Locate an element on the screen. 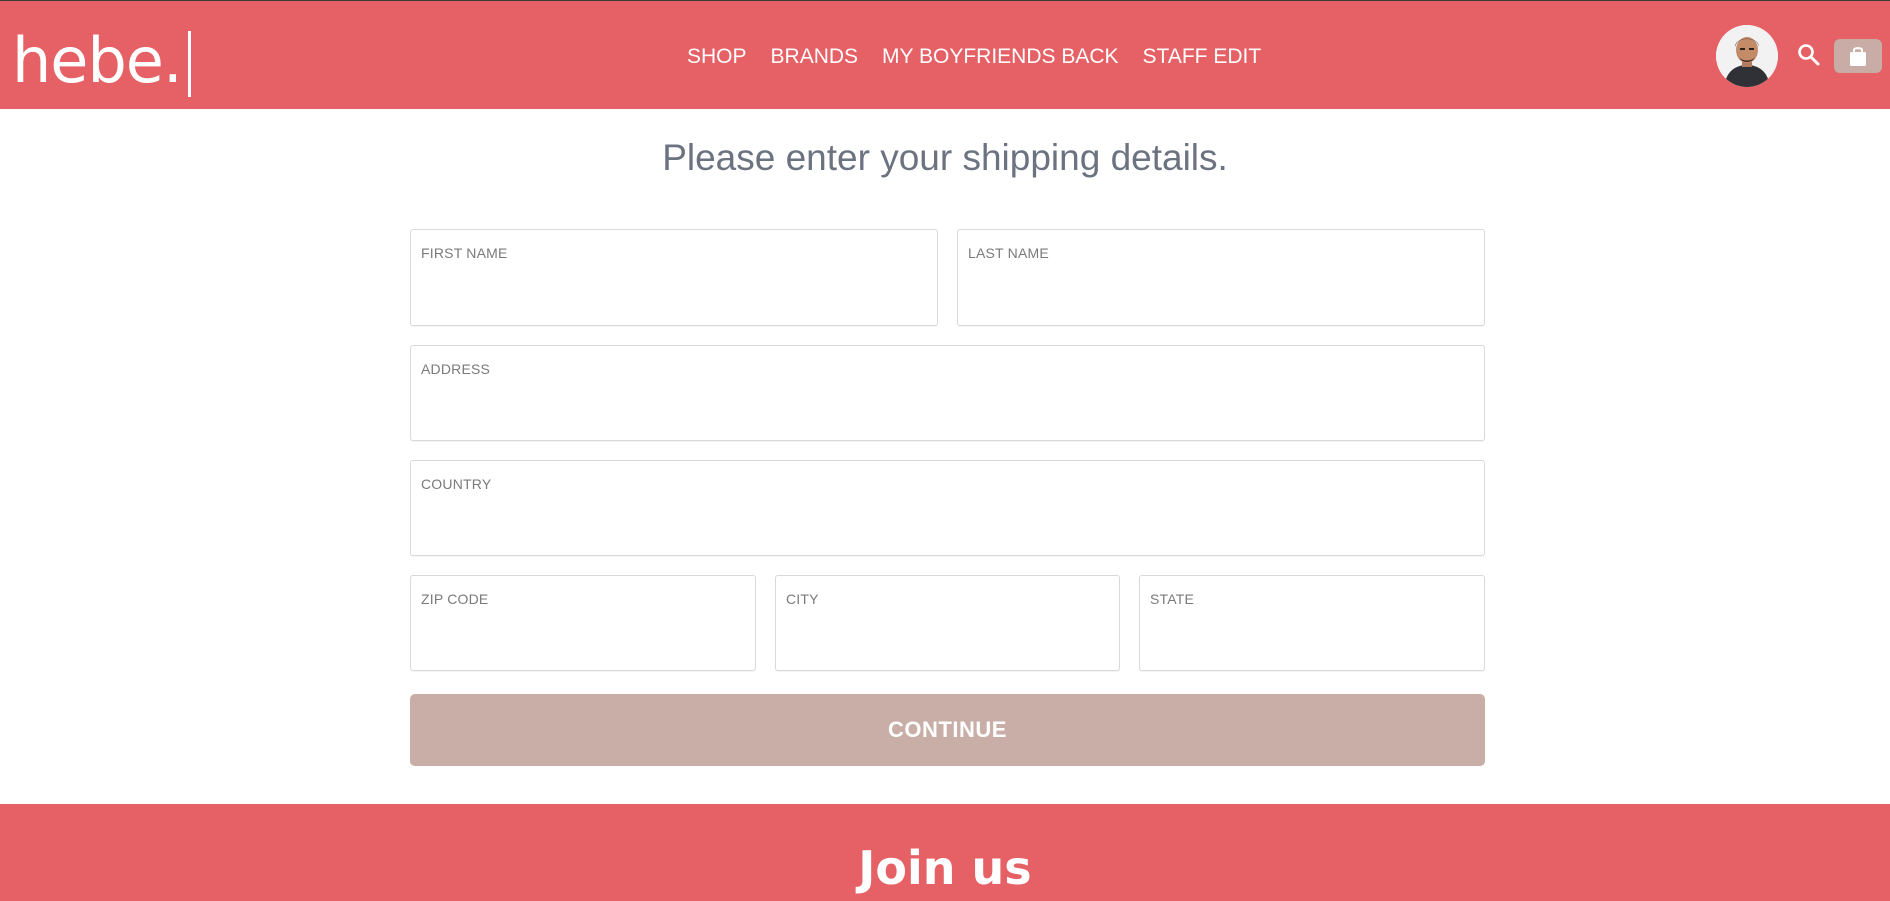  last-name-input is located at coordinates (1221, 290).